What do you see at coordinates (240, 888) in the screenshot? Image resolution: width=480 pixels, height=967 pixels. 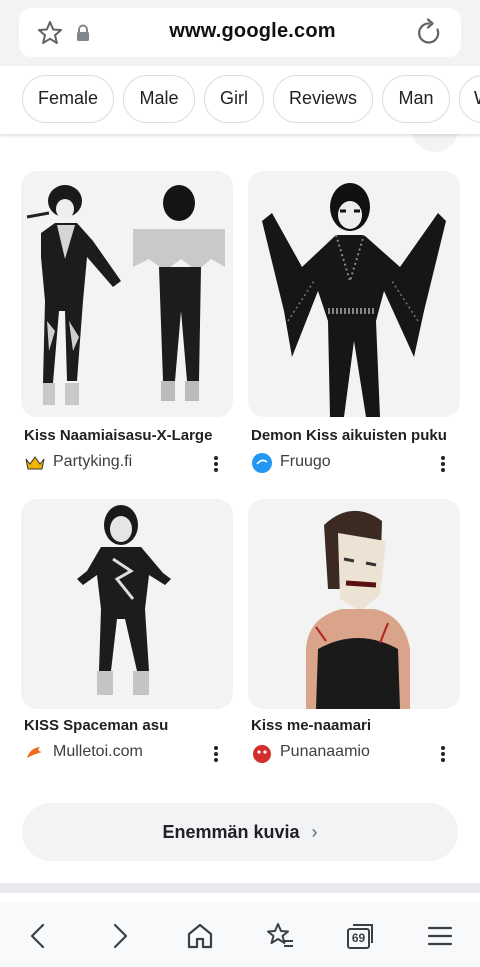 I see `section-divider` at bounding box center [240, 888].